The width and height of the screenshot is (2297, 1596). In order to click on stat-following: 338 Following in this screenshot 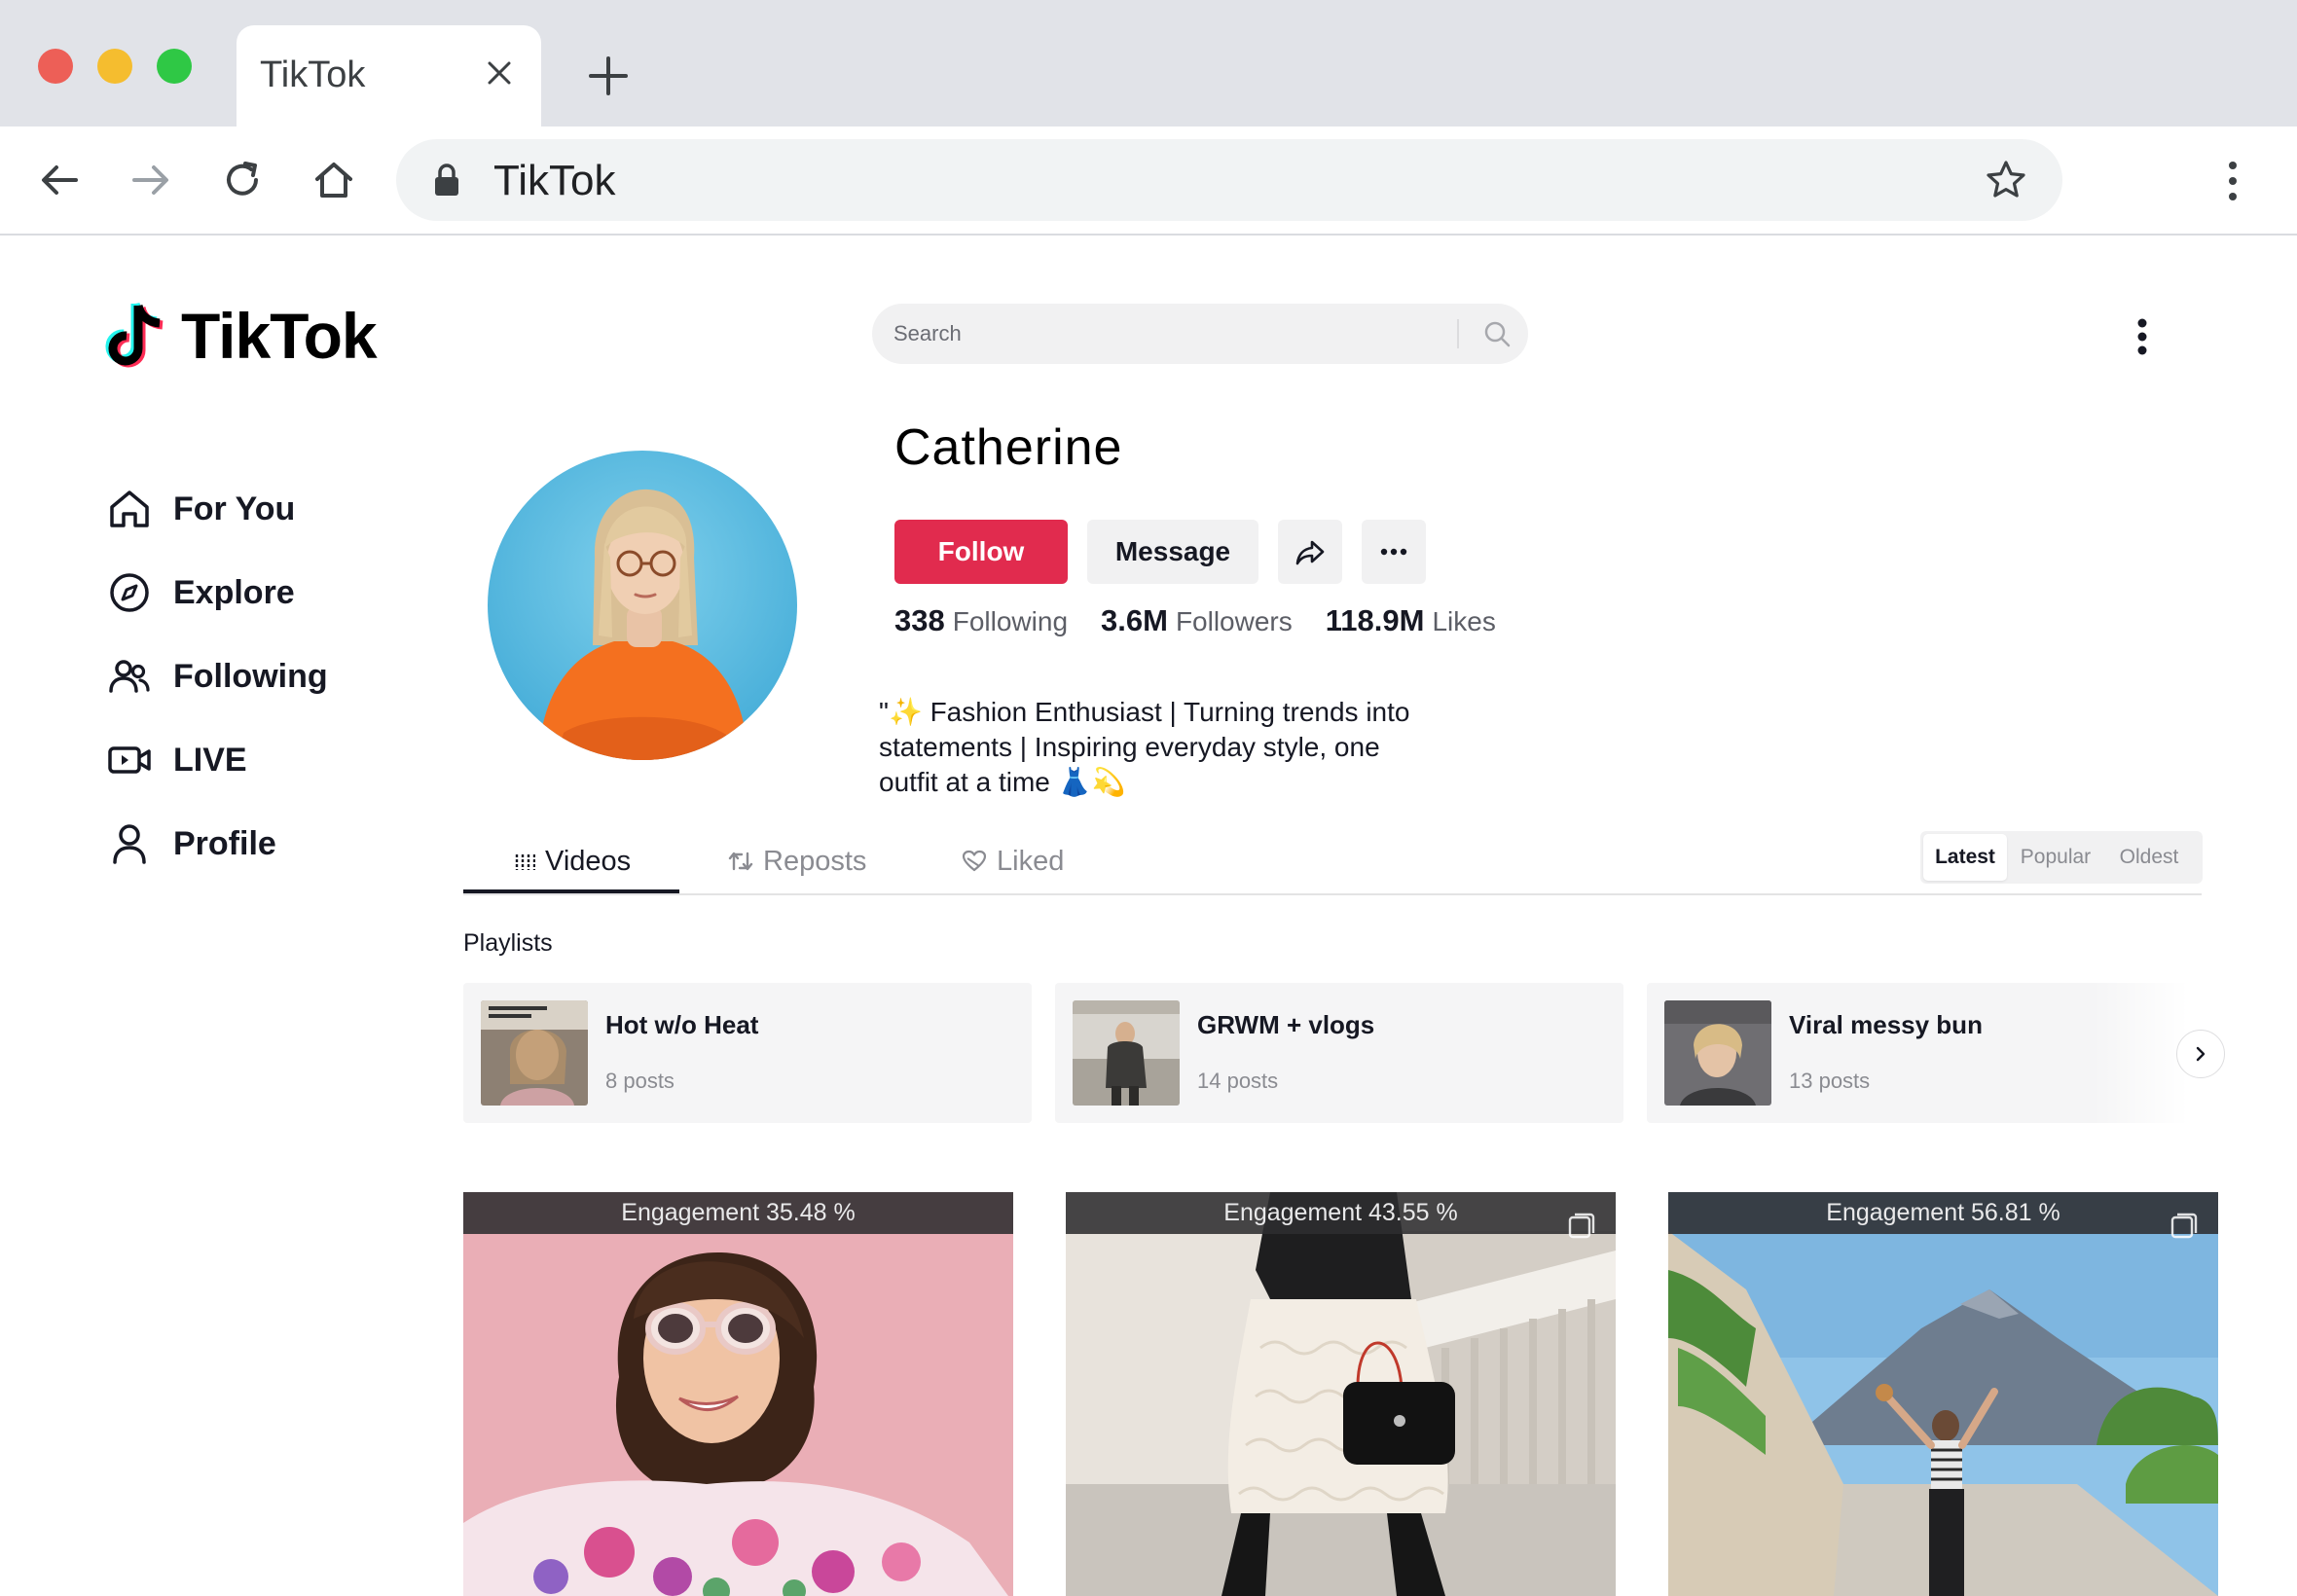, I will do `click(981, 620)`.